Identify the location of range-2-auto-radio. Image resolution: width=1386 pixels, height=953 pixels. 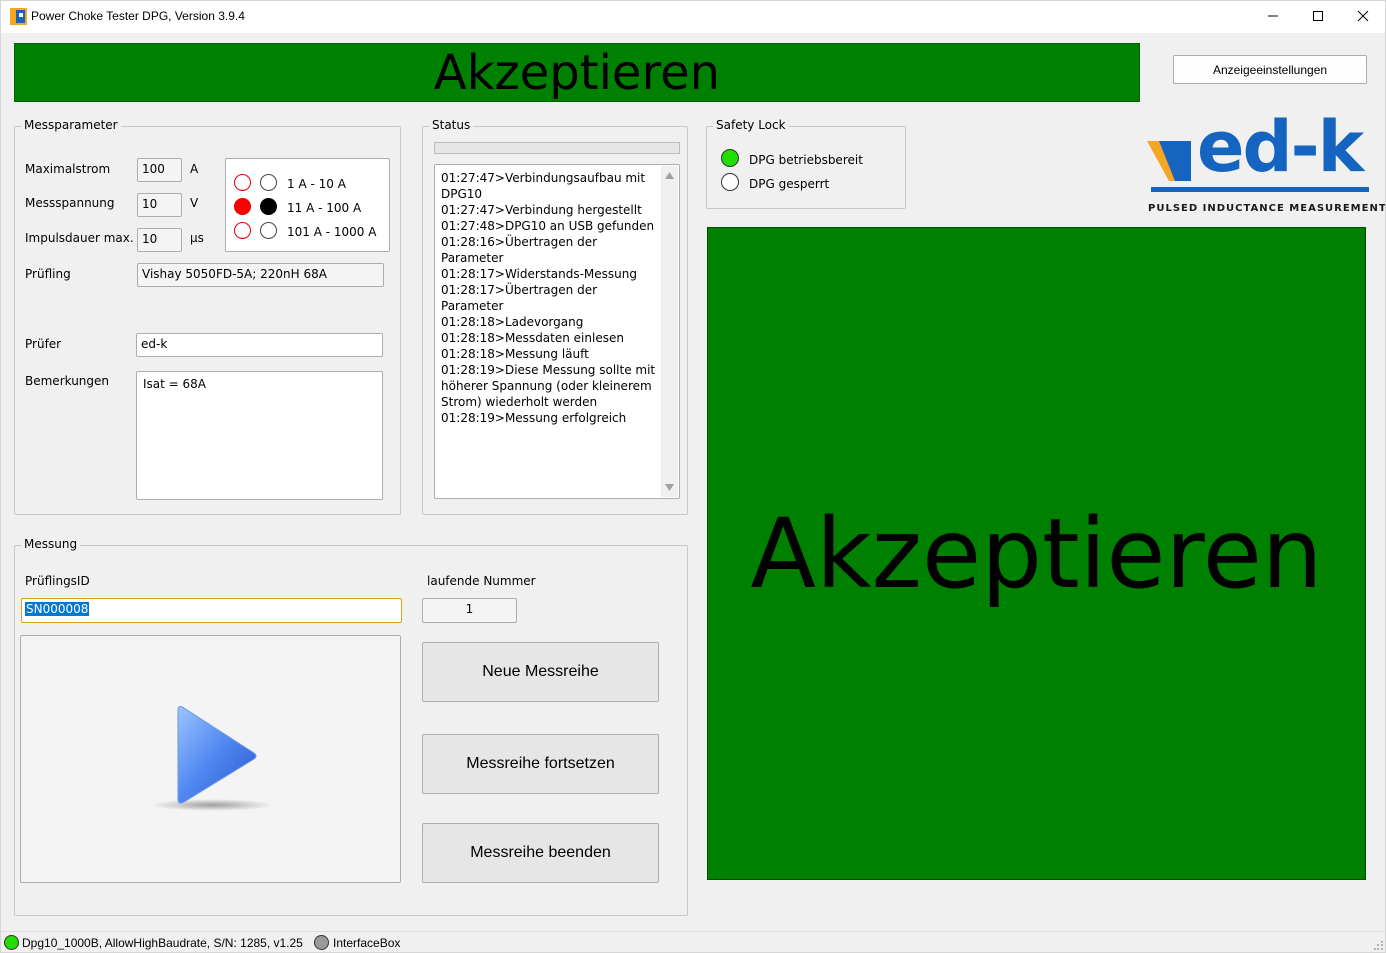
(242, 206).